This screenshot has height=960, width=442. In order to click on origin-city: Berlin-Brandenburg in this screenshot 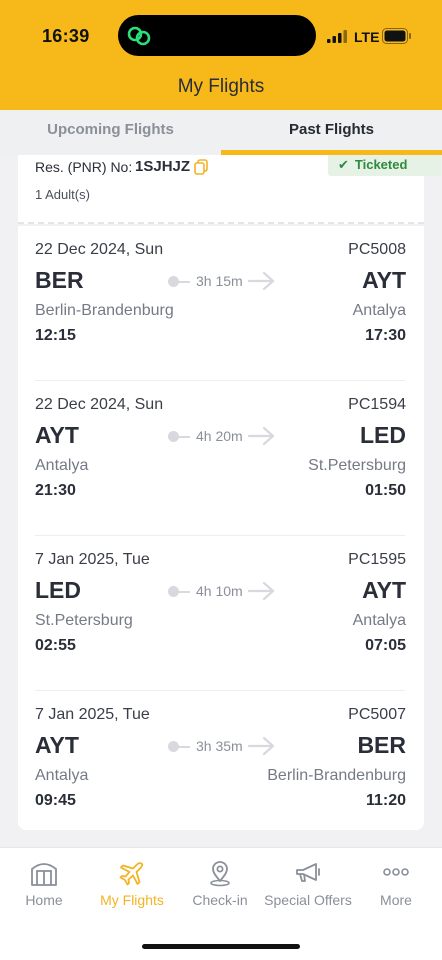, I will do `click(104, 310)`.